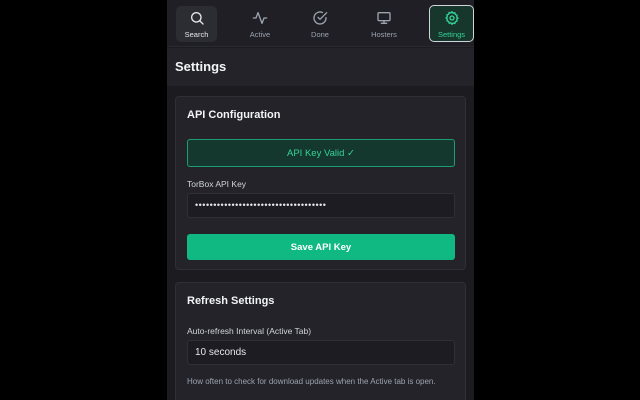 The image size is (640, 400). I want to click on refresh-interval-select: 10 seconds, so click(321, 352).